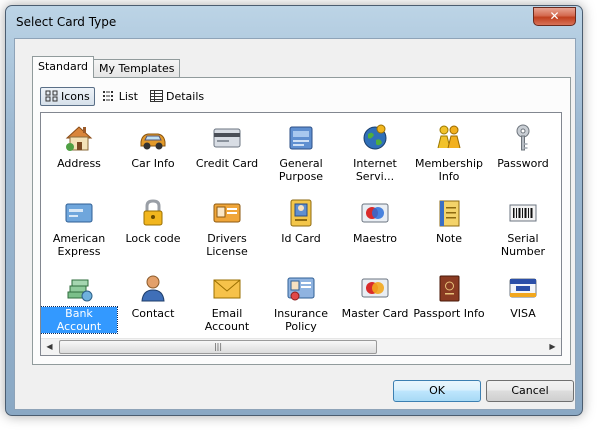  What do you see at coordinates (227, 245) in the screenshot?
I see `card-type-label: Drivers License` at bounding box center [227, 245].